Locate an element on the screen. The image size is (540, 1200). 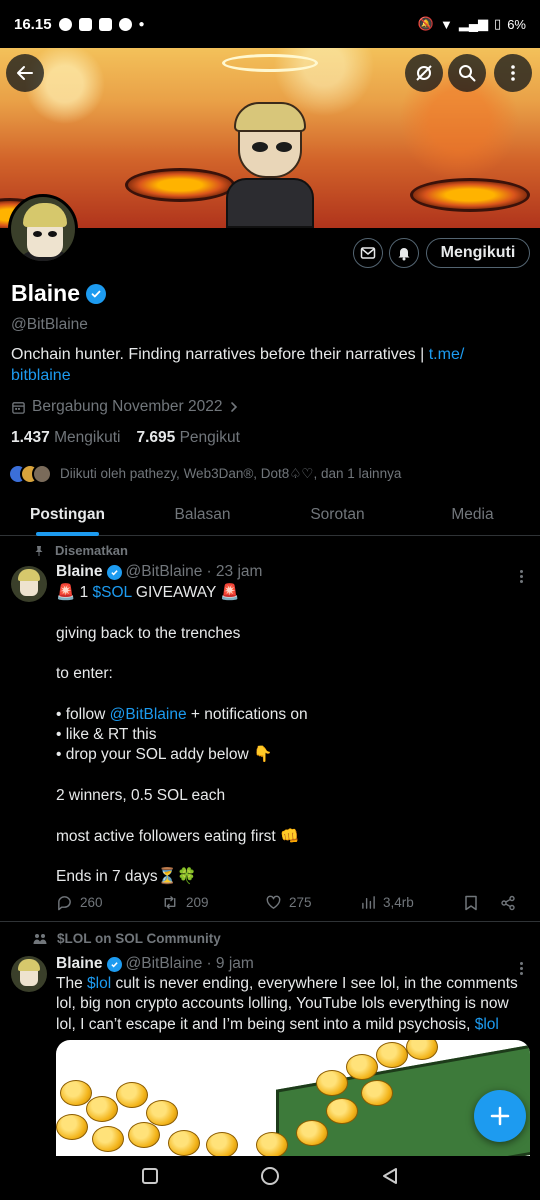
search-button is located at coordinates (467, 73).